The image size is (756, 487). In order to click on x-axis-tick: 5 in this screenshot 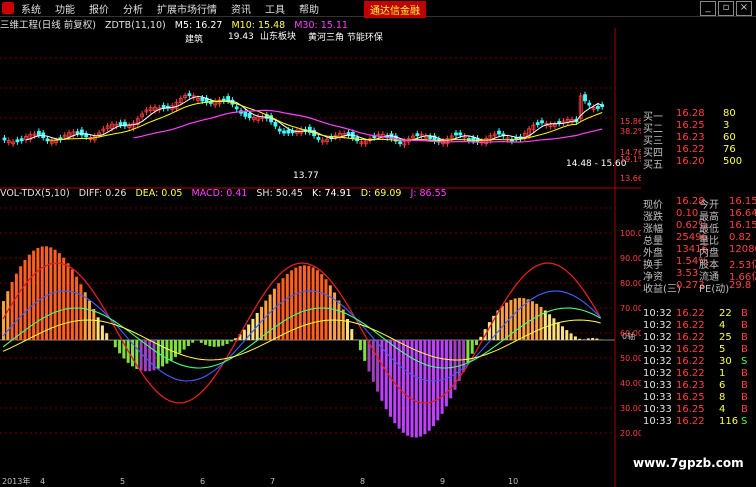, I will do `click(122, 481)`.